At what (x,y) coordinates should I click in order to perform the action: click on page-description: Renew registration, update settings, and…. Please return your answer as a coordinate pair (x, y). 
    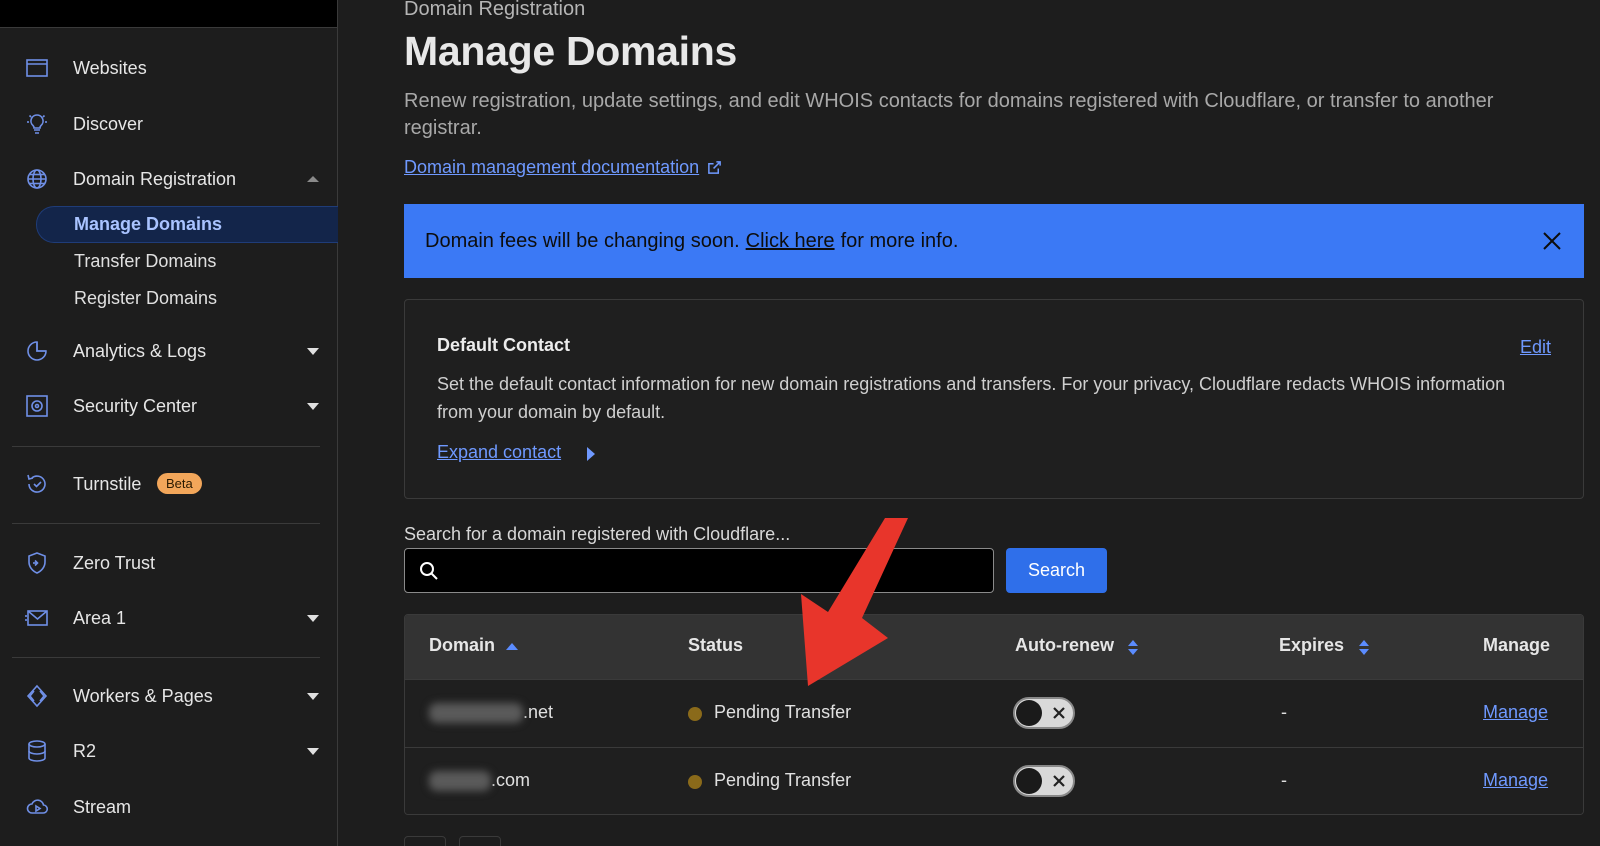
    Looking at the image, I should click on (949, 114).